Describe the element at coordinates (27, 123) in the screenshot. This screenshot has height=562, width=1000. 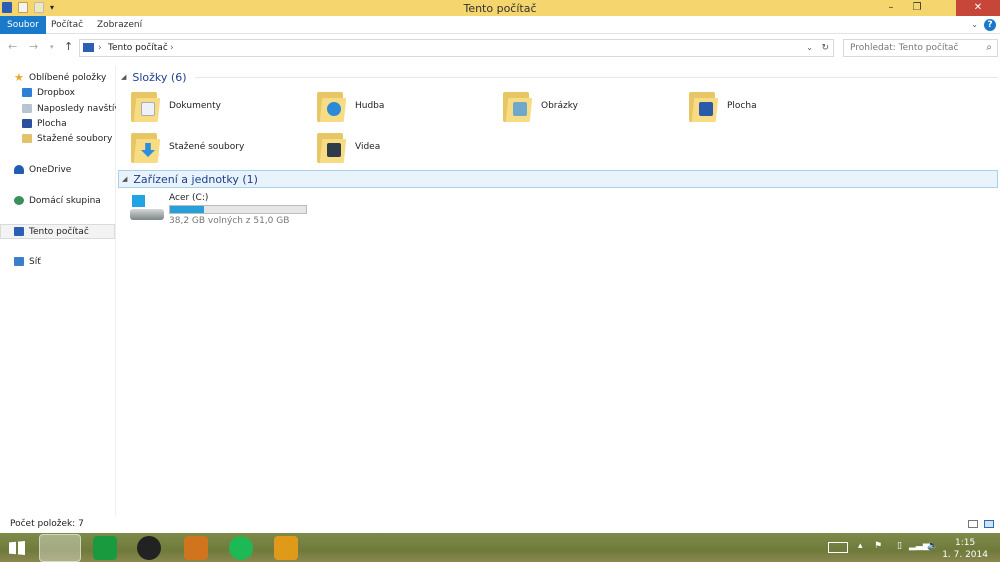
I see `desktop-icon` at that location.